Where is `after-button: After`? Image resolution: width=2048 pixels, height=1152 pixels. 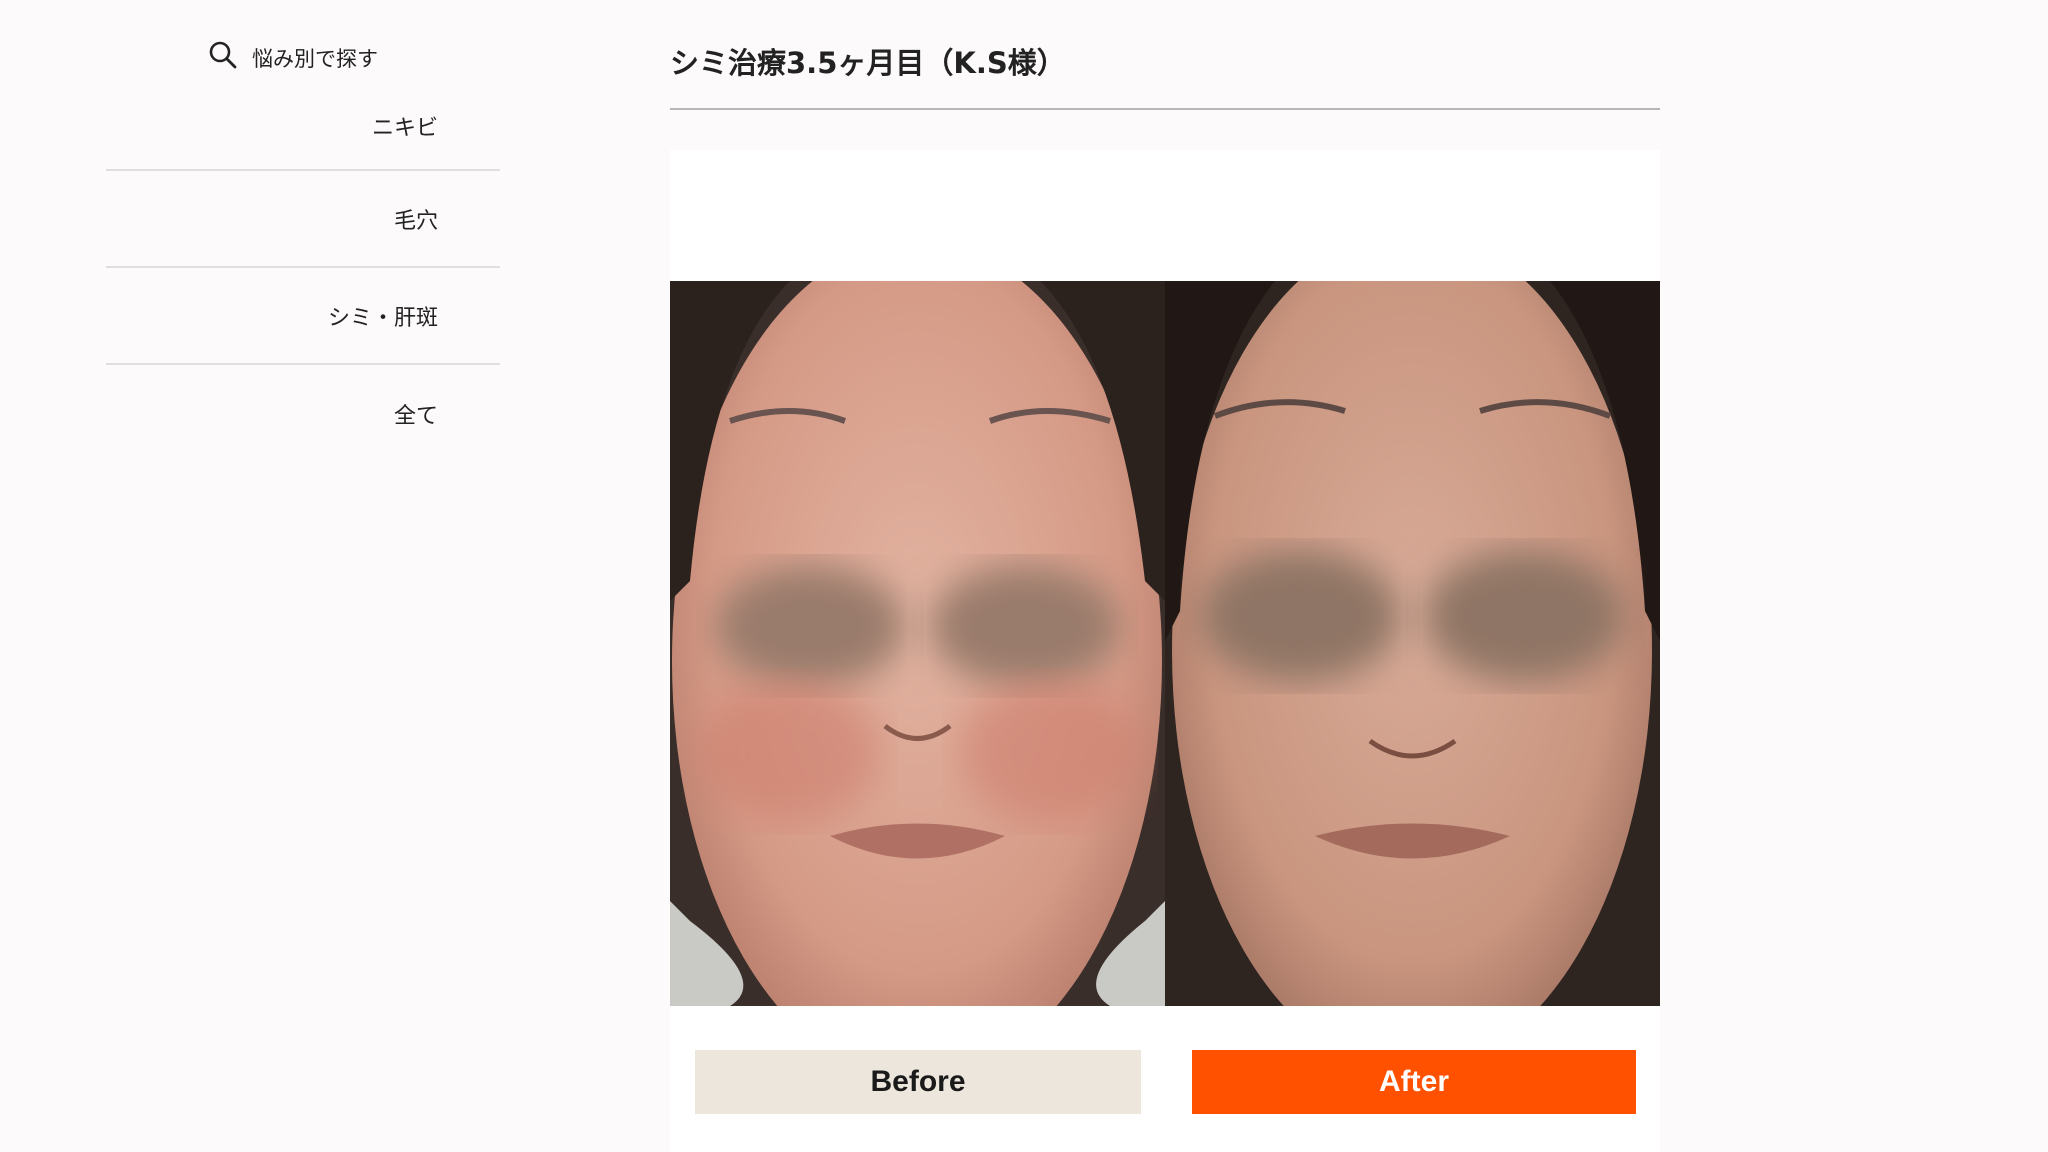 after-button: After is located at coordinates (1414, 1082).